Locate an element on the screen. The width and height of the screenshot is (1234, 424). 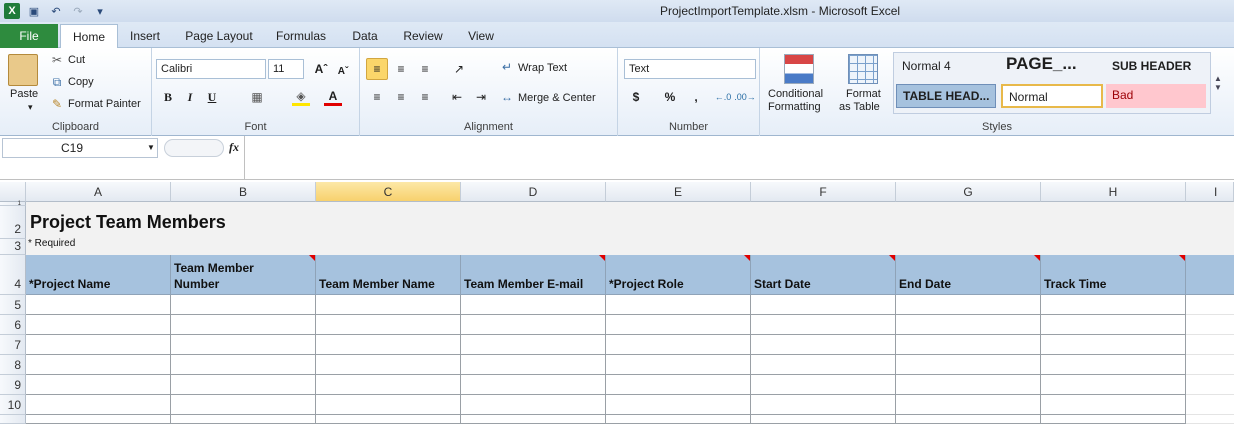
header-team-member-email: Team Member E-mail is located at coordinates (533, 275).